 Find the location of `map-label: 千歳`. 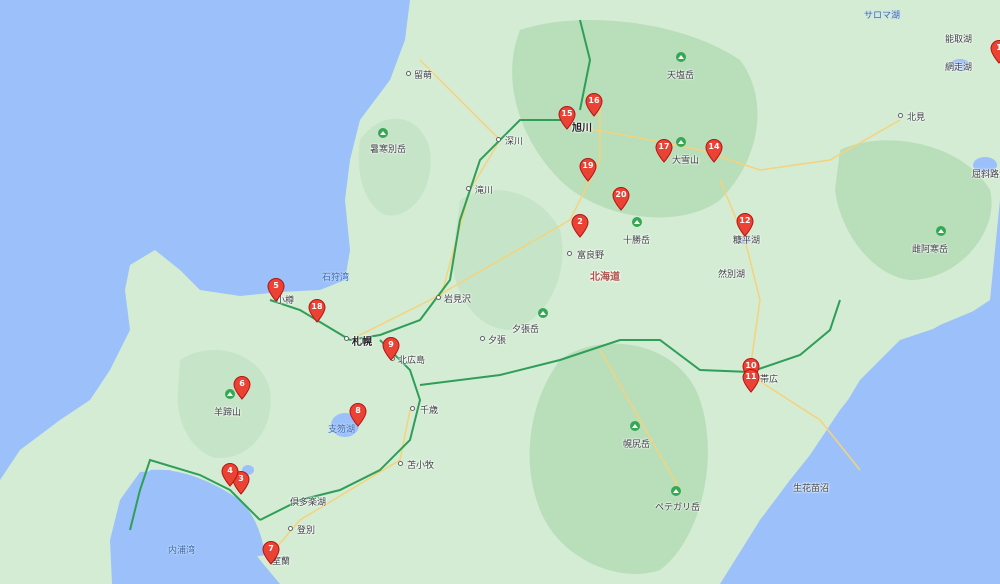

map-label: 千歳 is located at coordinates (429, 411).